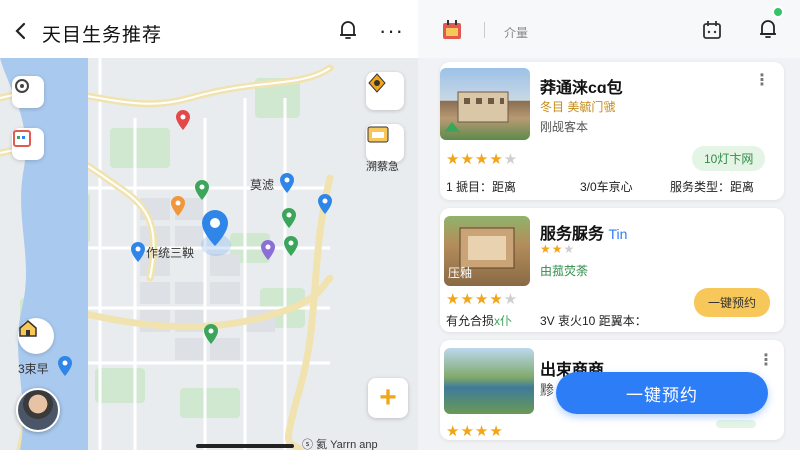 This screenshot has height=450, width=800. I want to click on locate-button, so click(385, 91).